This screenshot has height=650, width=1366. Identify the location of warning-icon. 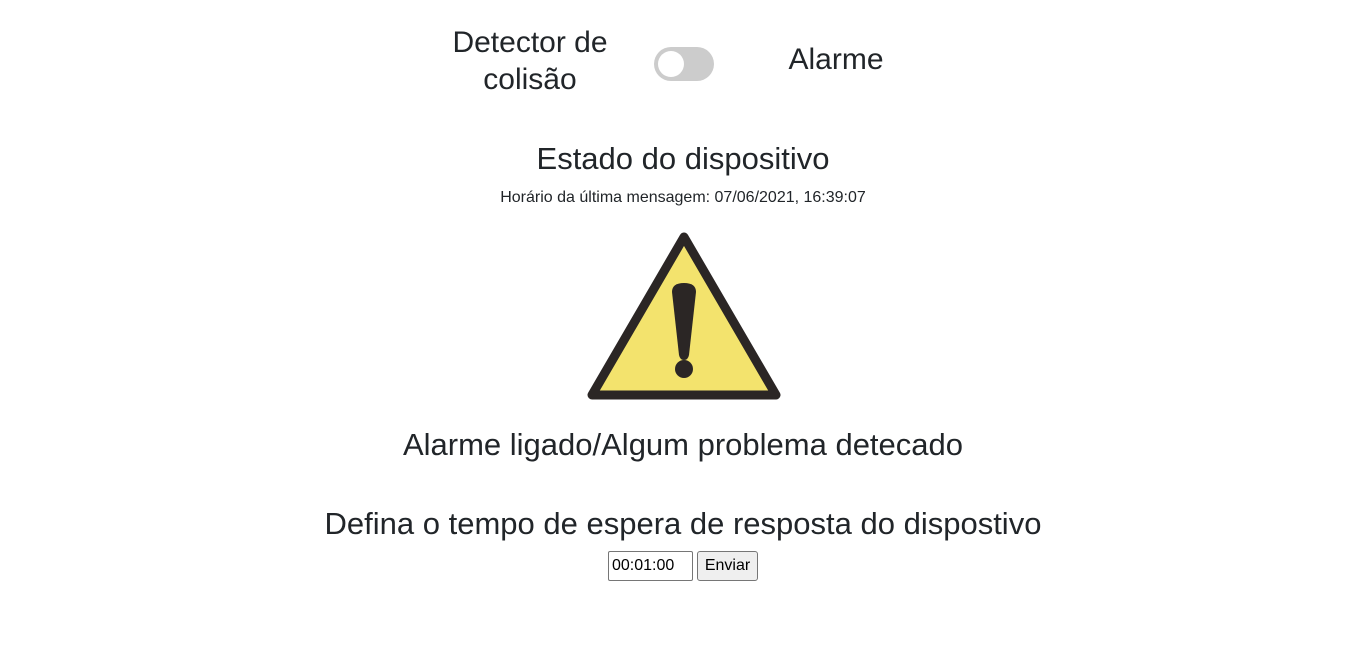
(684, 315).